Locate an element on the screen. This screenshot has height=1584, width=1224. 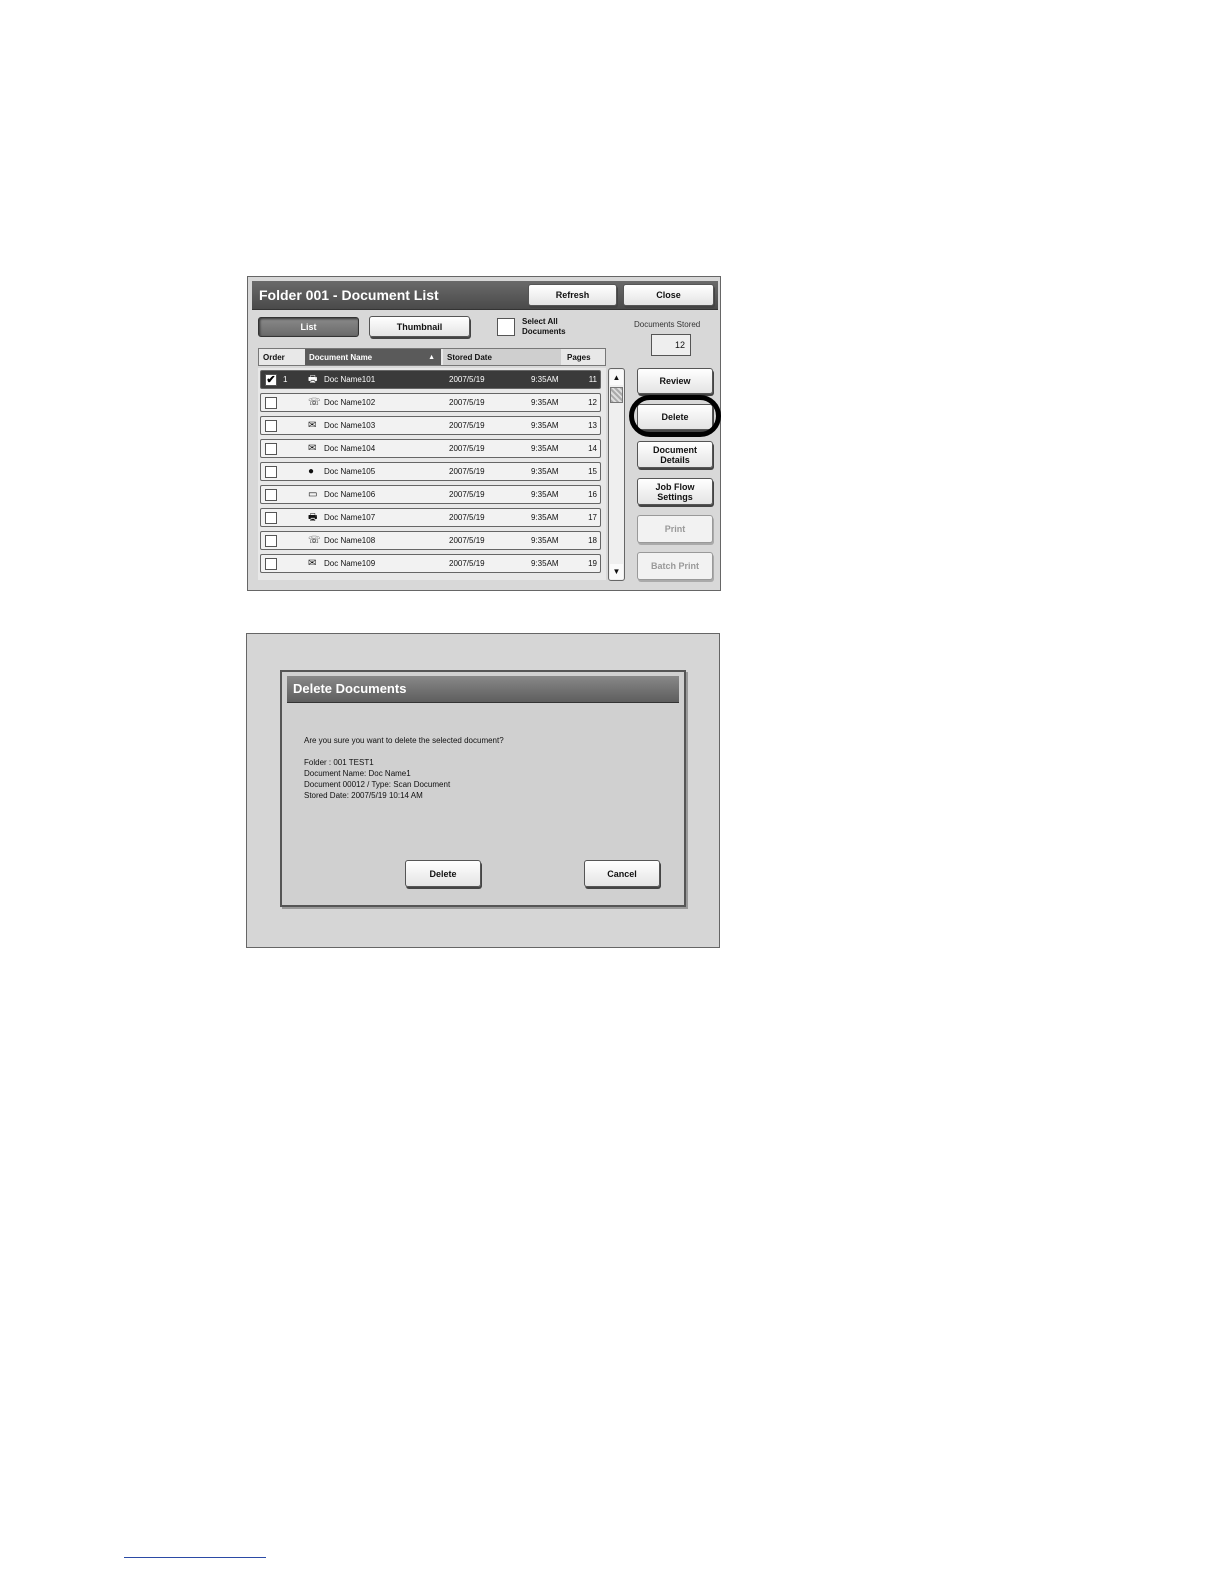
globe-icon: ● is located at coordinates (311, 471).